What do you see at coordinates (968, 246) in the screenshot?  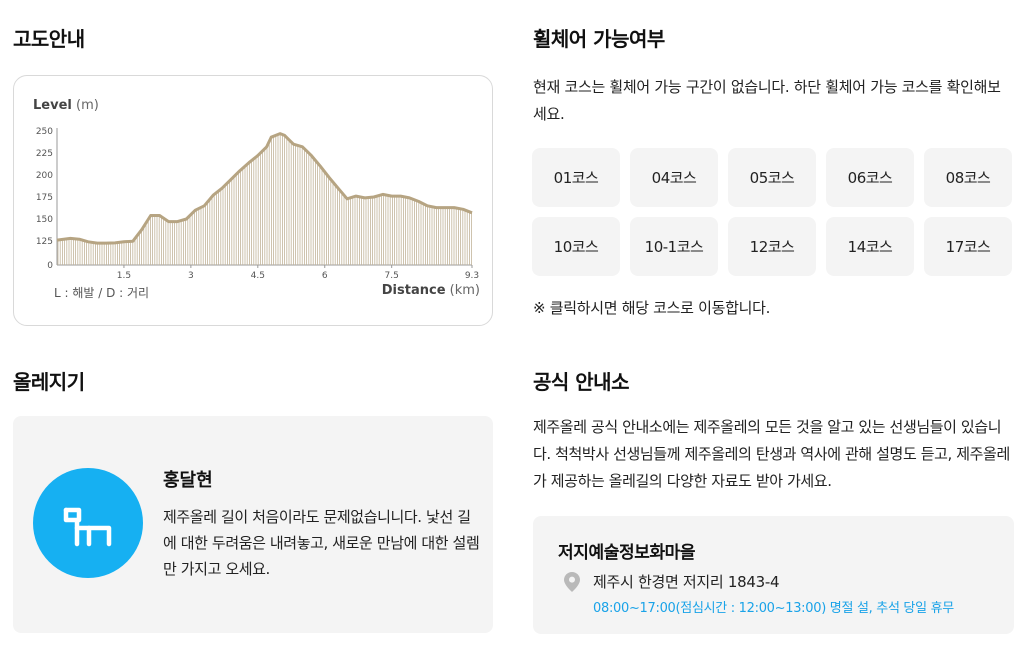 I see `course-button-17: 17코스` at bounding box center [968, 246].